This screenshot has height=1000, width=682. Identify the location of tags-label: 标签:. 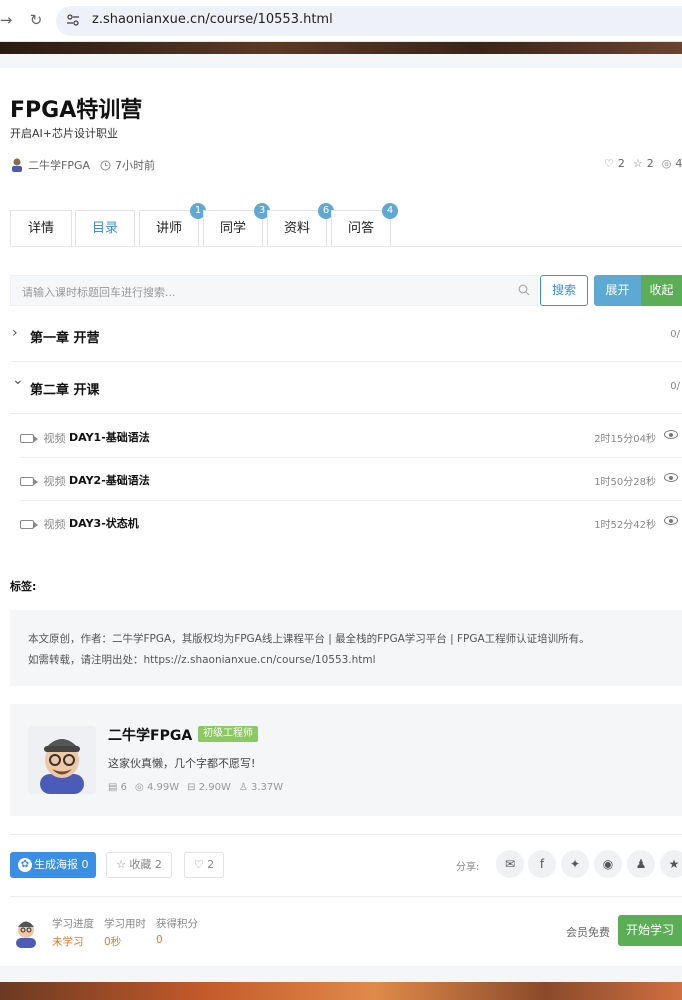
(23, 586).